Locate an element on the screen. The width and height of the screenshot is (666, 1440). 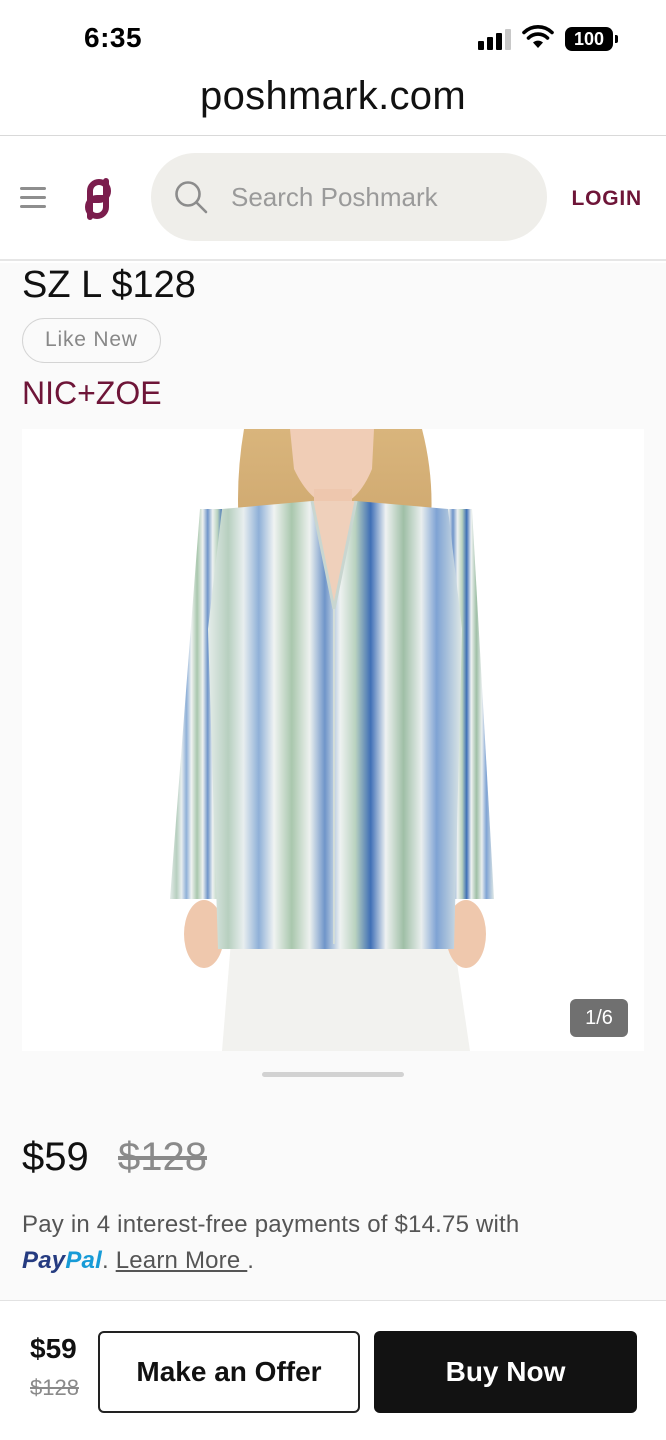
carousel-scroll-indicator is located at coordinates (333, 1074).